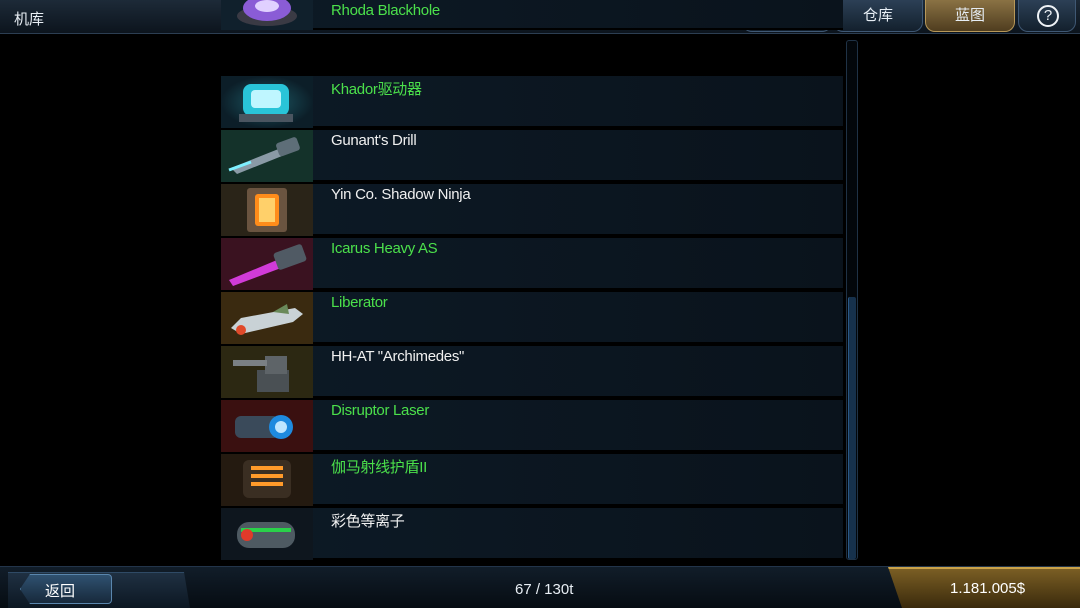 The image size is (1080, 608). What do you see at coordinates (368, 521) in the screenshot?
I see `item-name: 彩色等离子` at bounding box center [368, 521].